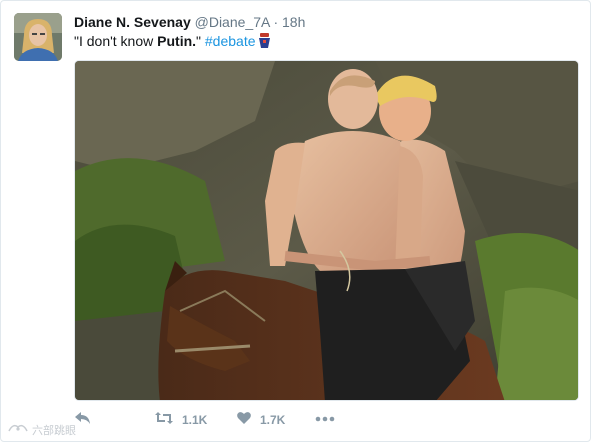  Describe the element at coordinates (195, 419) in the screenshot. I see `retweet-count: 1.1K` at that location.